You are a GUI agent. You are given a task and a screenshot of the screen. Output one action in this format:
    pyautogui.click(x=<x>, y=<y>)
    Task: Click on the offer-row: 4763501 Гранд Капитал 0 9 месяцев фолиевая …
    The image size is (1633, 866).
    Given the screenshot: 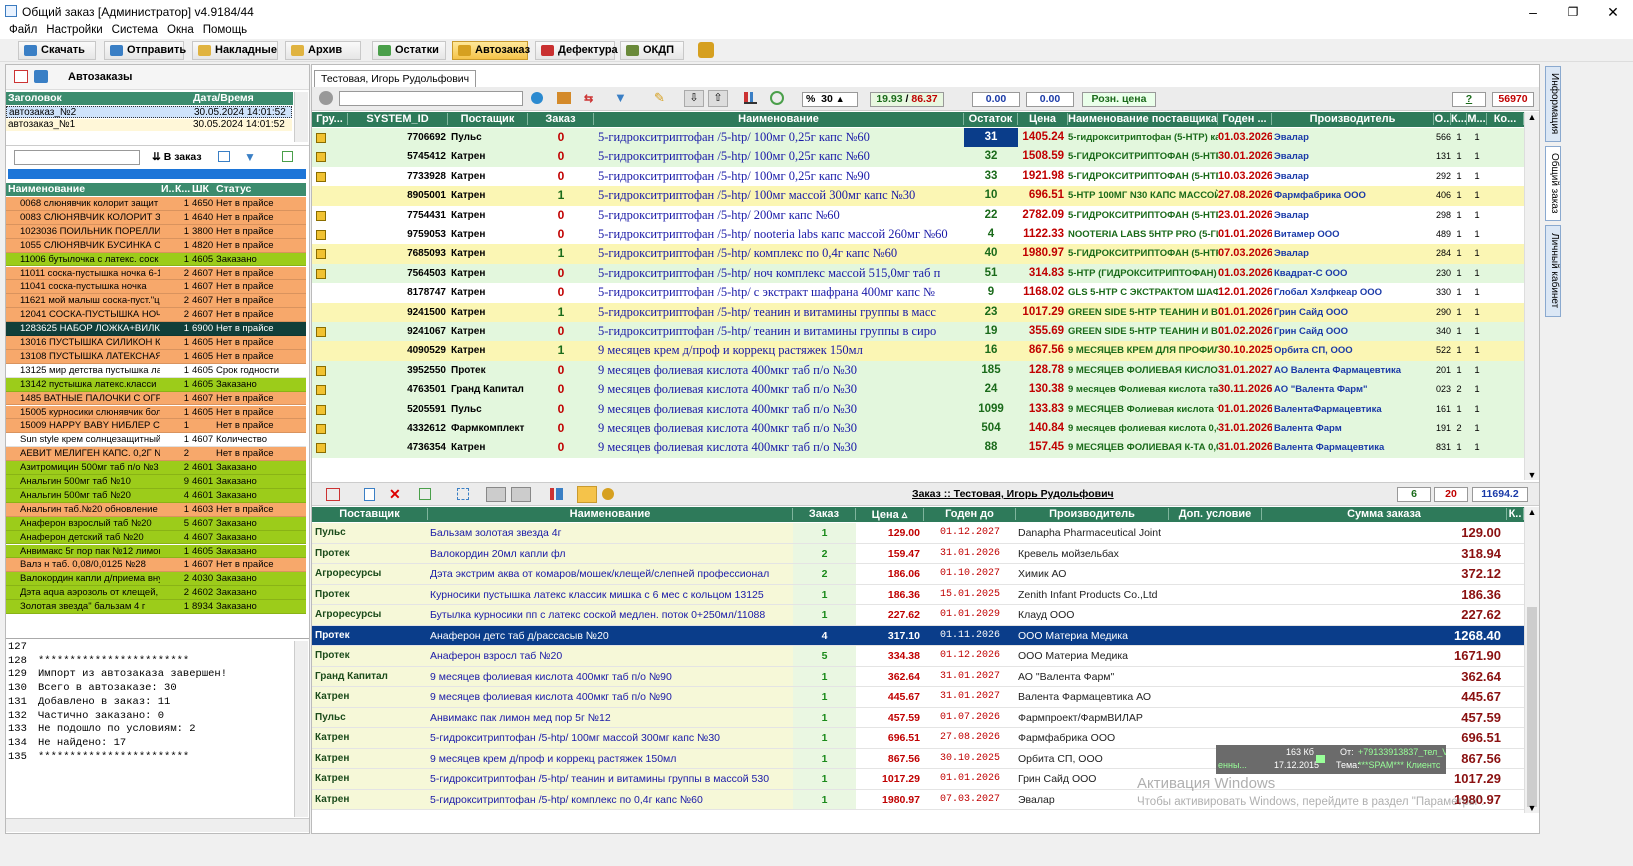 What is the action you would take?
    pyautogui.click(x=918, y=390)
    